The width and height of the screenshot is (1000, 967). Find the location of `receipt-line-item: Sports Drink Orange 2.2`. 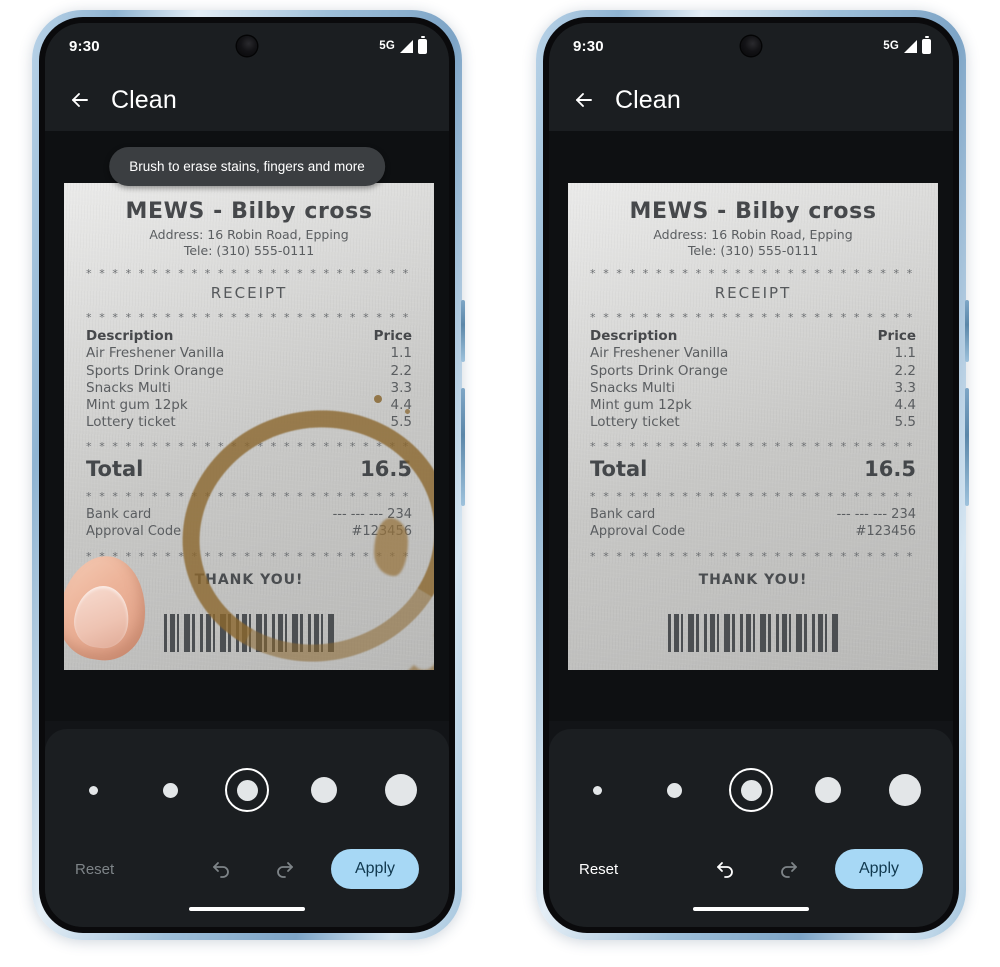

receipt-line-item: Sports Drink Orange 2.2 is located at coordinates (753, 371).